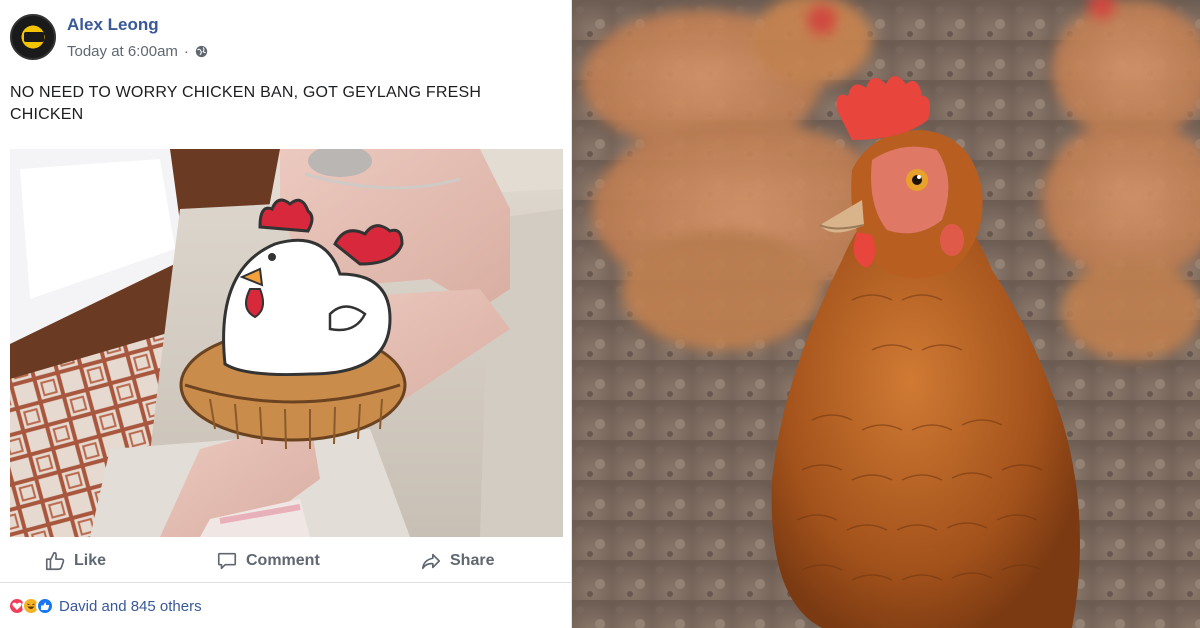  Describe the element at coordinates (472, 560) in the screenshot. I see `share-label: Share` at that location.